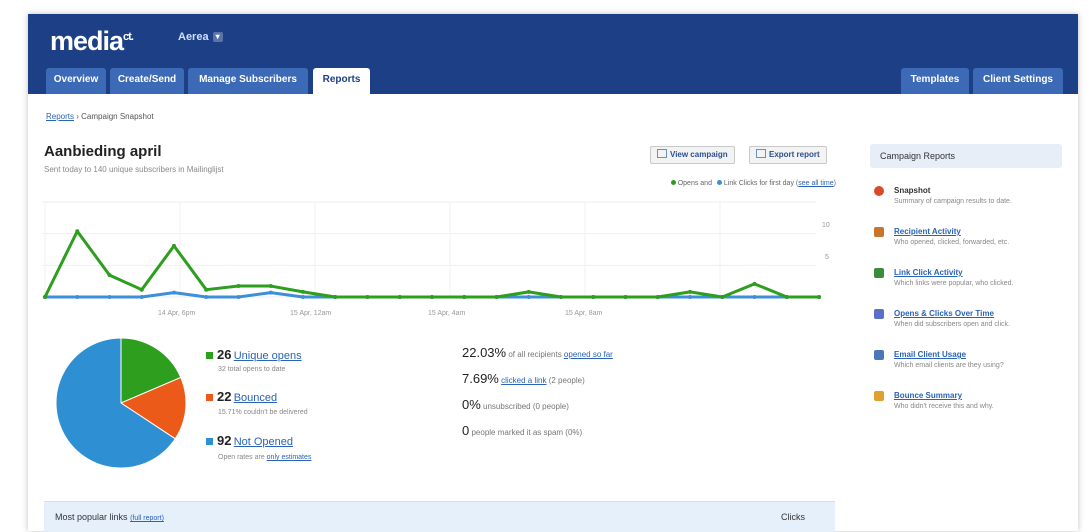 Image resolution: width=1092 pixels, height=532 pixels. Describe the element at coordinates (200, 37) in the screenshot. I see `account-switcher: Aerea ▾` at that location.